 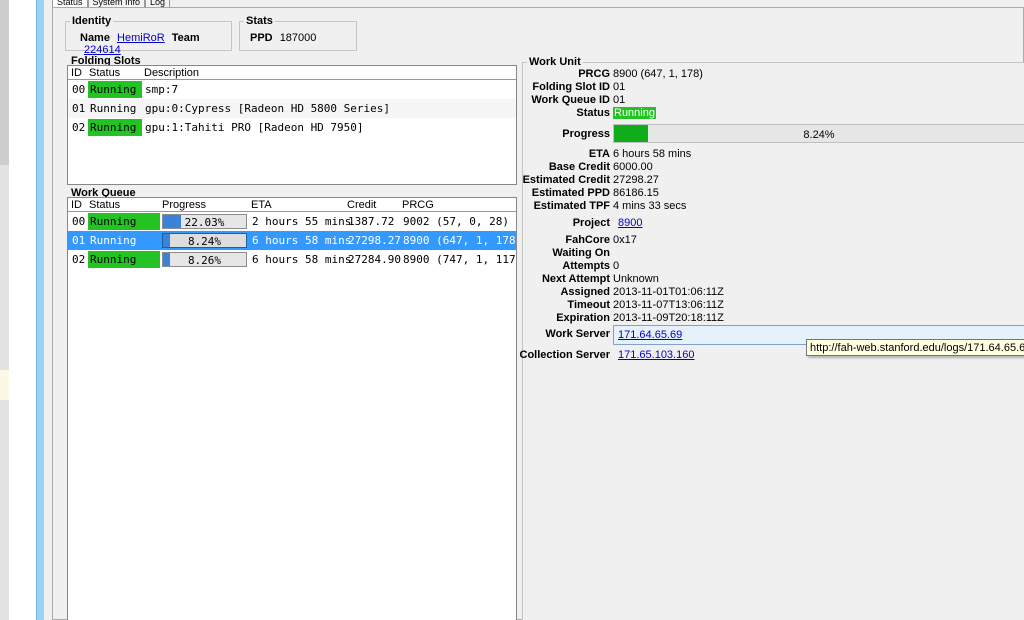 What do you see at coordinates (204, 222) in the screenshot?
I see `queue-progress-text: 22.03%` at bounding box center [204, 222].